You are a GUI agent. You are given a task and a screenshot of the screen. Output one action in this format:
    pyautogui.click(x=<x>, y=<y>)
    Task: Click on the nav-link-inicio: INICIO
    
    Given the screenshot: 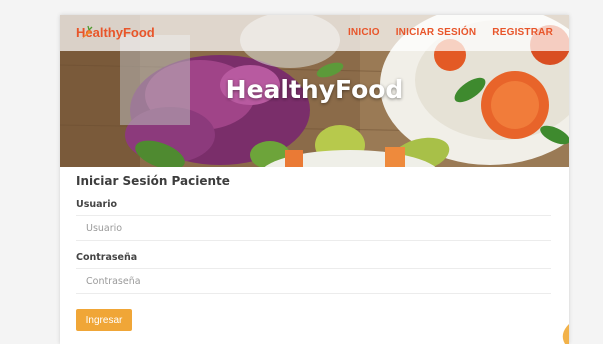 What is the action you would take?
    pyautogui.click(x=364, y=32)
    